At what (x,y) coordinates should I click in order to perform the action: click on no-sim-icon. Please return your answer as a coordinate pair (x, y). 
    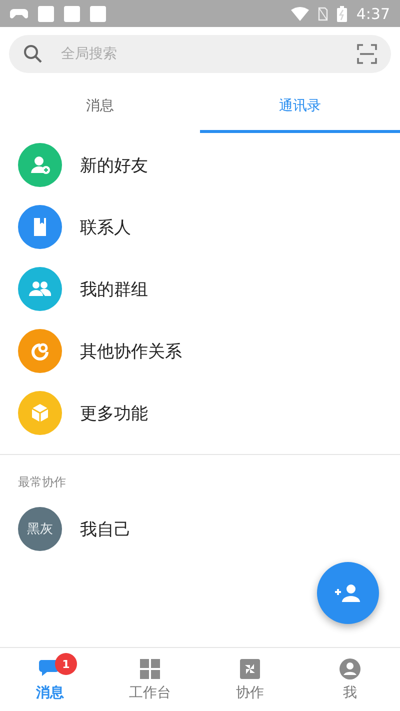
    Looking at the image, I should click on (323, 13).